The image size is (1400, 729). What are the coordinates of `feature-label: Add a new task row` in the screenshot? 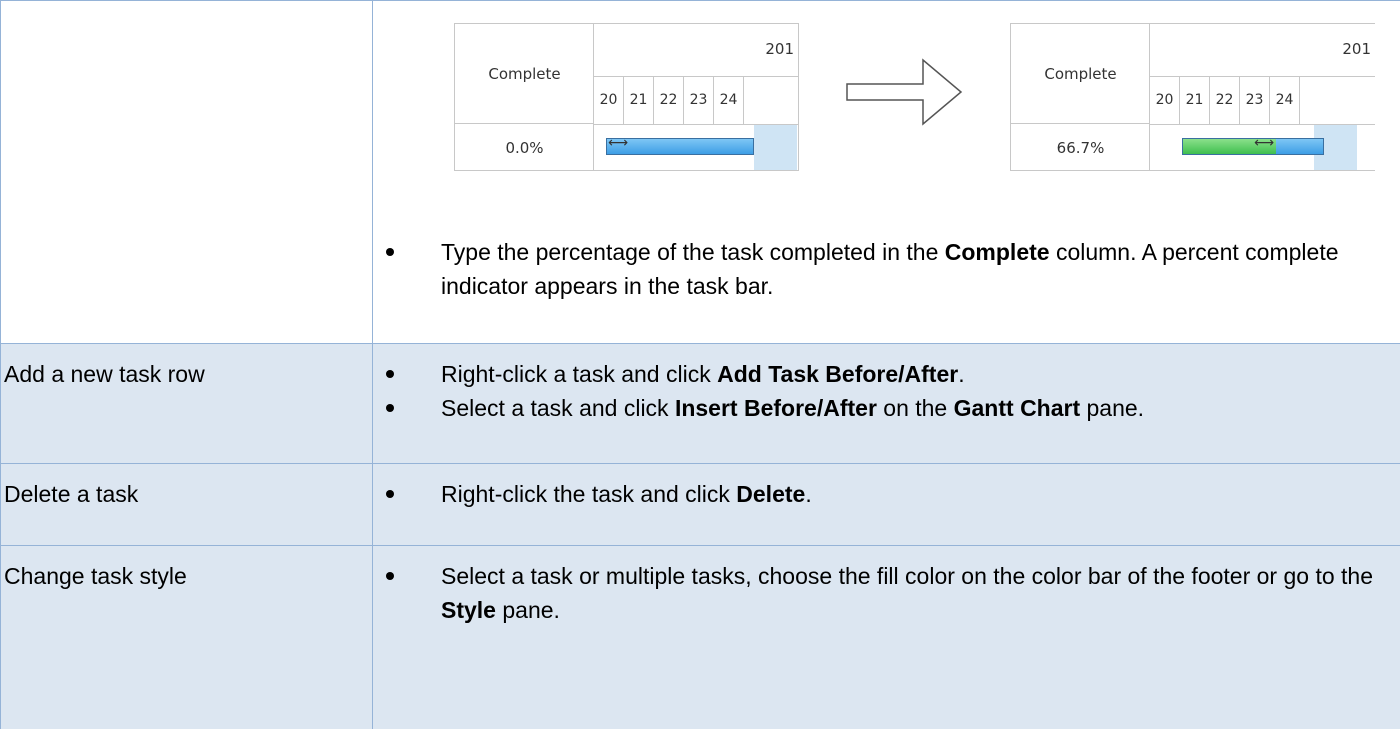 It's located at (104, 374).